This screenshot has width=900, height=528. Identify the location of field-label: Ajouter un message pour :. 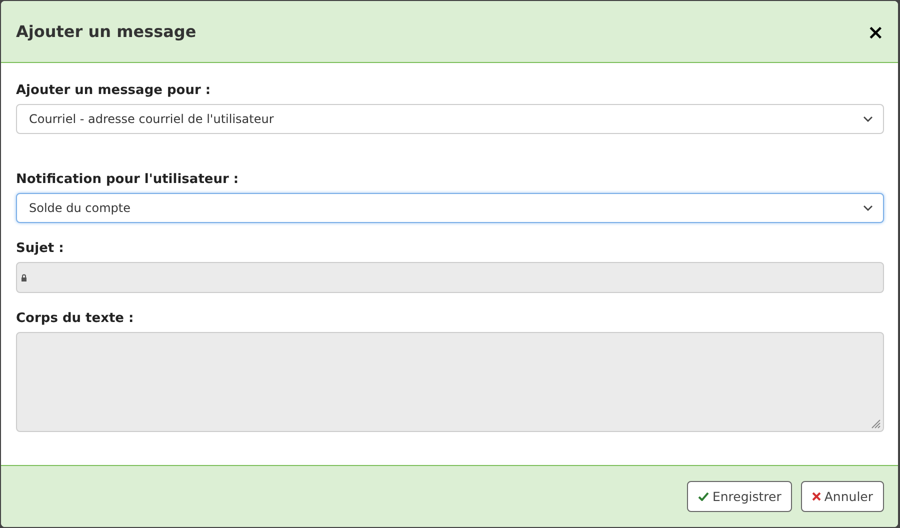
(114, 90).